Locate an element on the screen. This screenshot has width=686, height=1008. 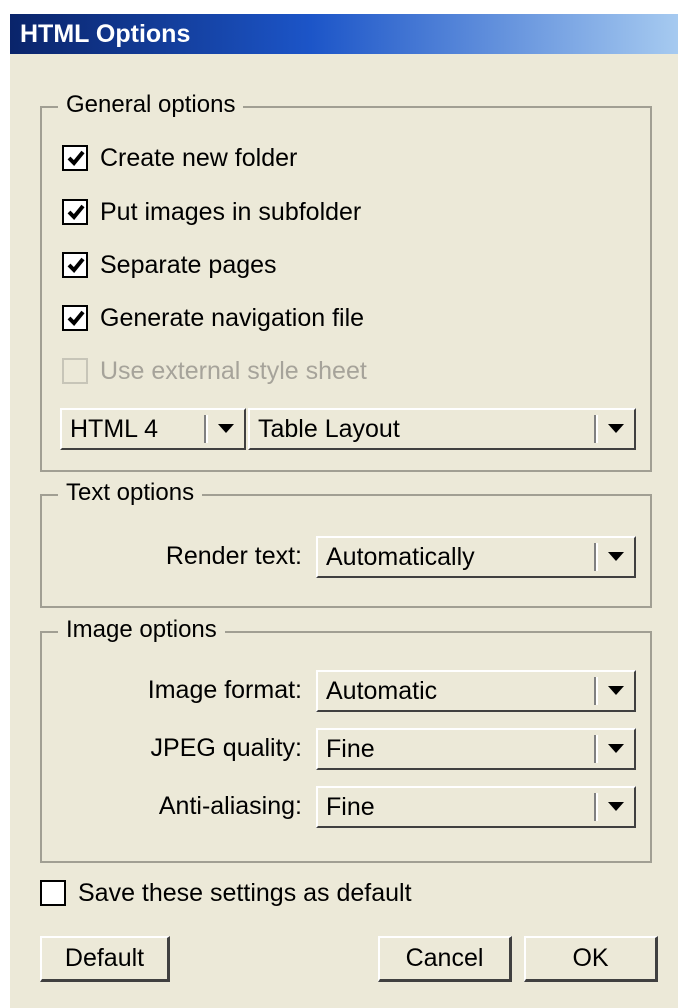
anti-aliasing-label: Anti-aliasing: is located at coordinates (230, 806).